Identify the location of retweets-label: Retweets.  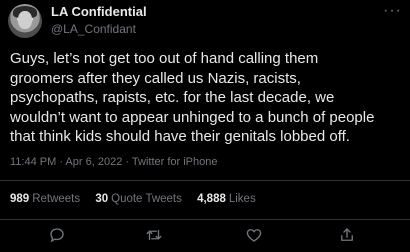
(56, 199).